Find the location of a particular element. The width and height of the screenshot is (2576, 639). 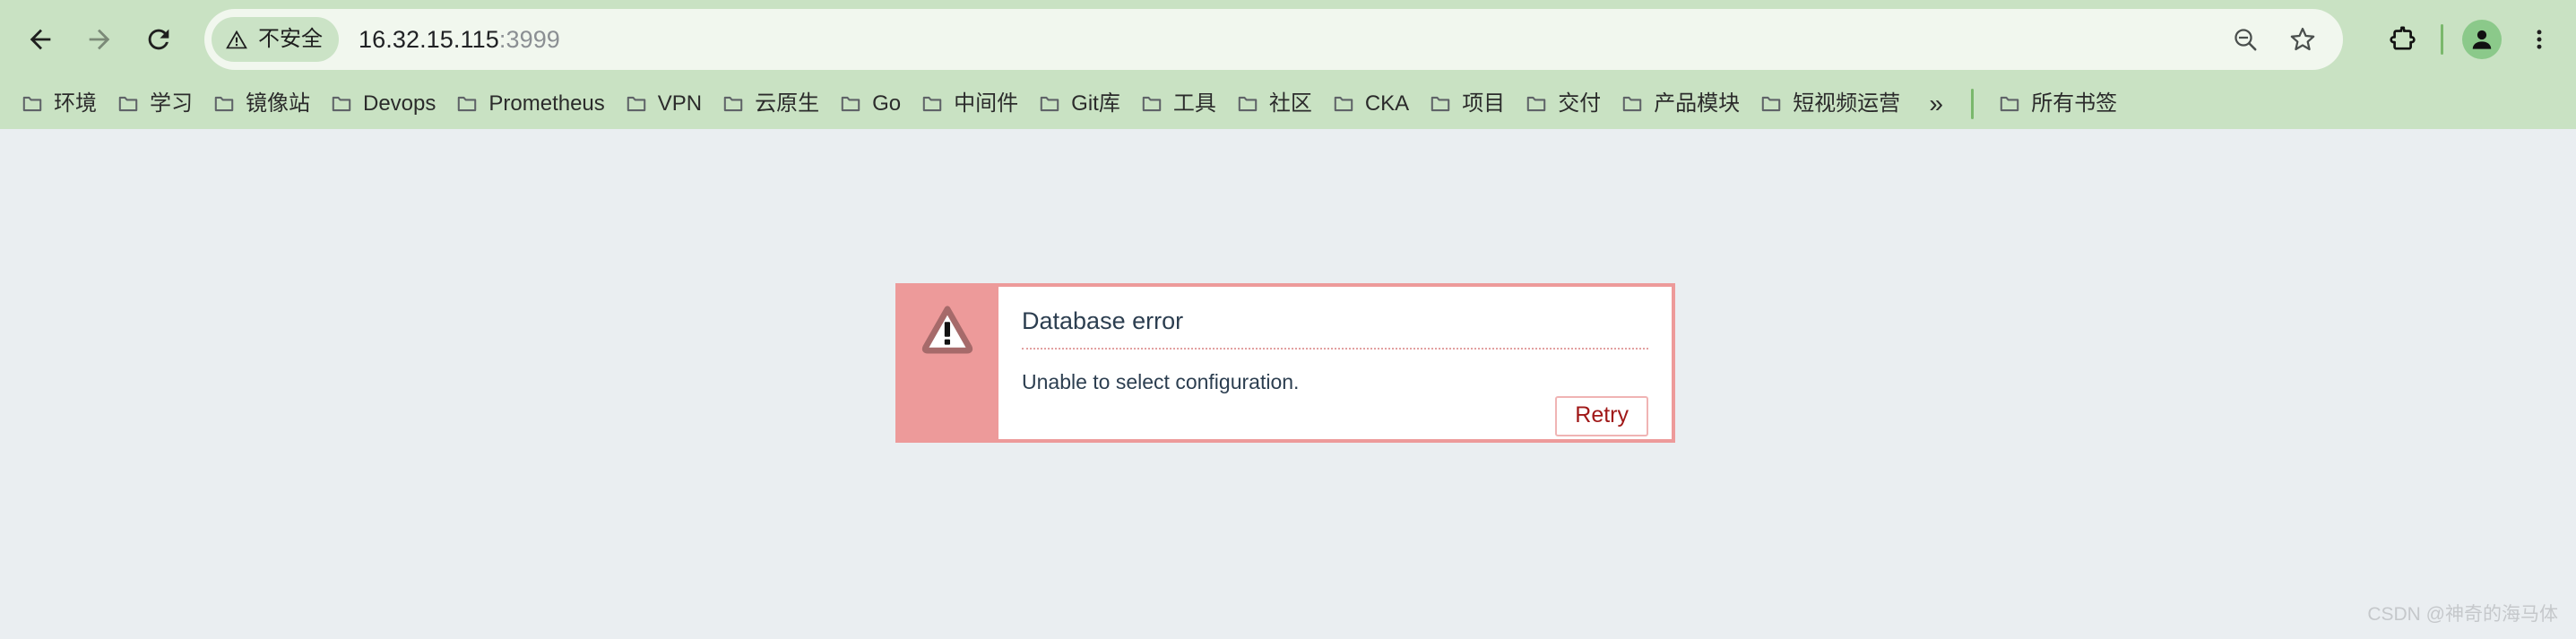

bookmark-folder-15: 产品模块 is located at coordinates (1680, 104).